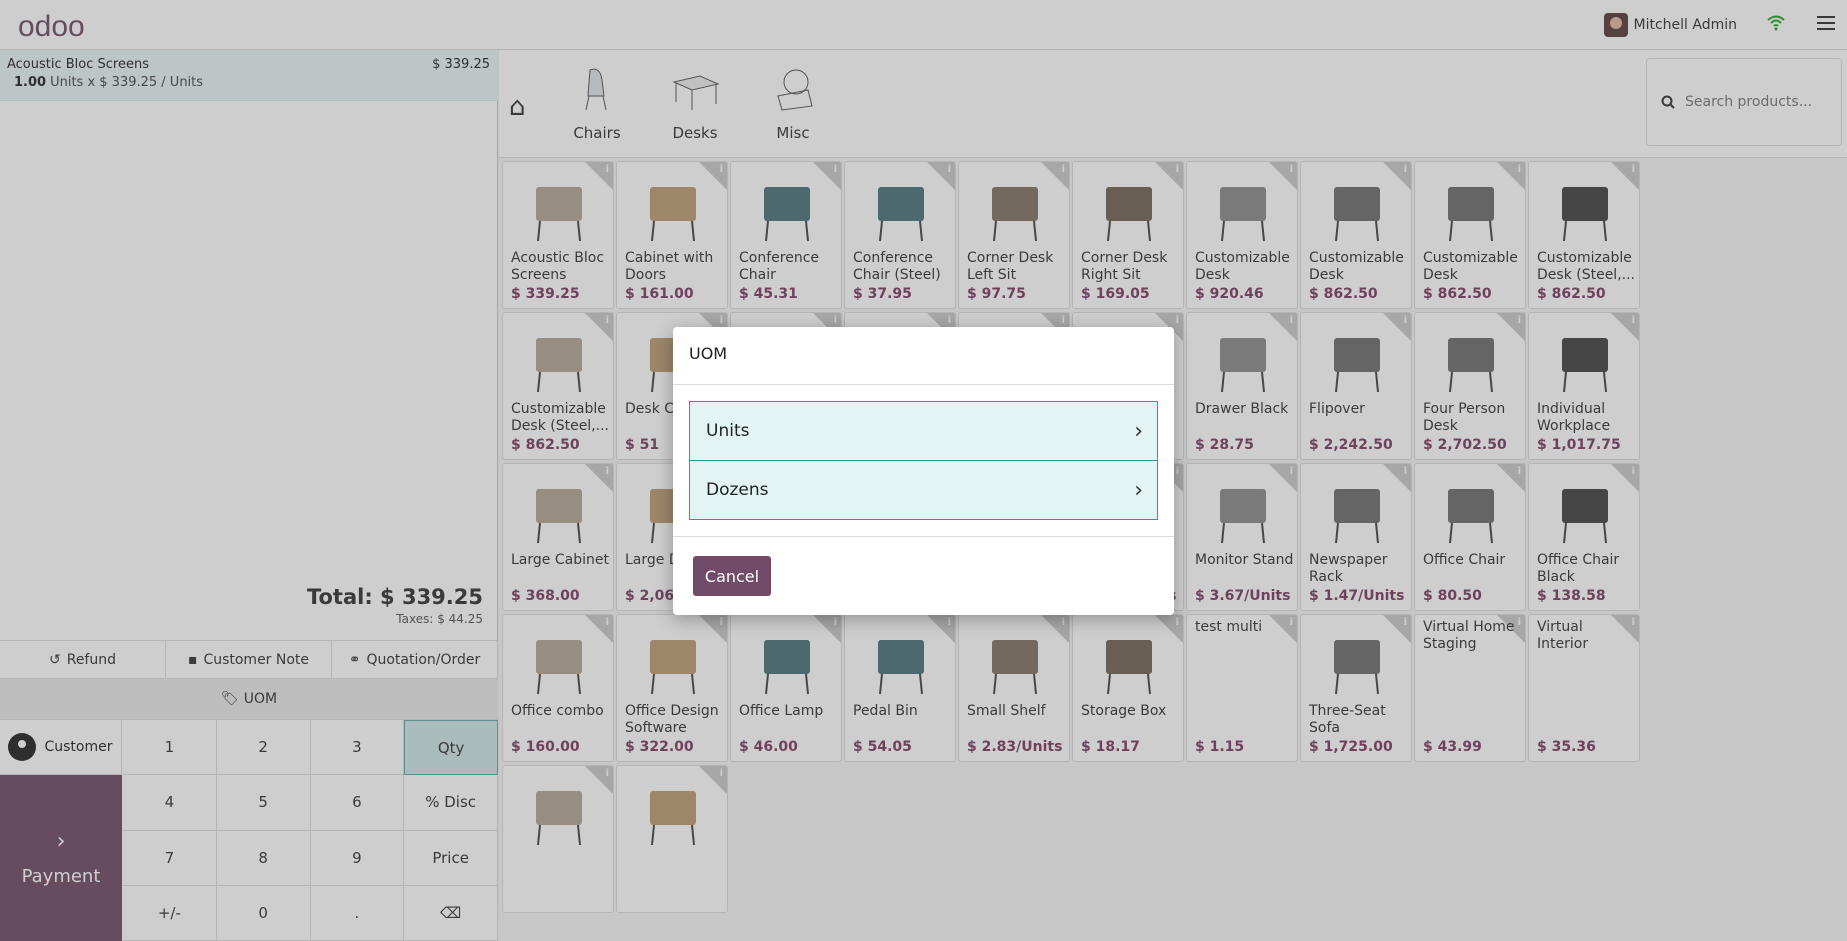 Image resolution: width=1847 pixels, height=941 pixels. Describe the element at coordinates (732, 576) in the screenshot. I see `cancel-button: Cancel` at that location.